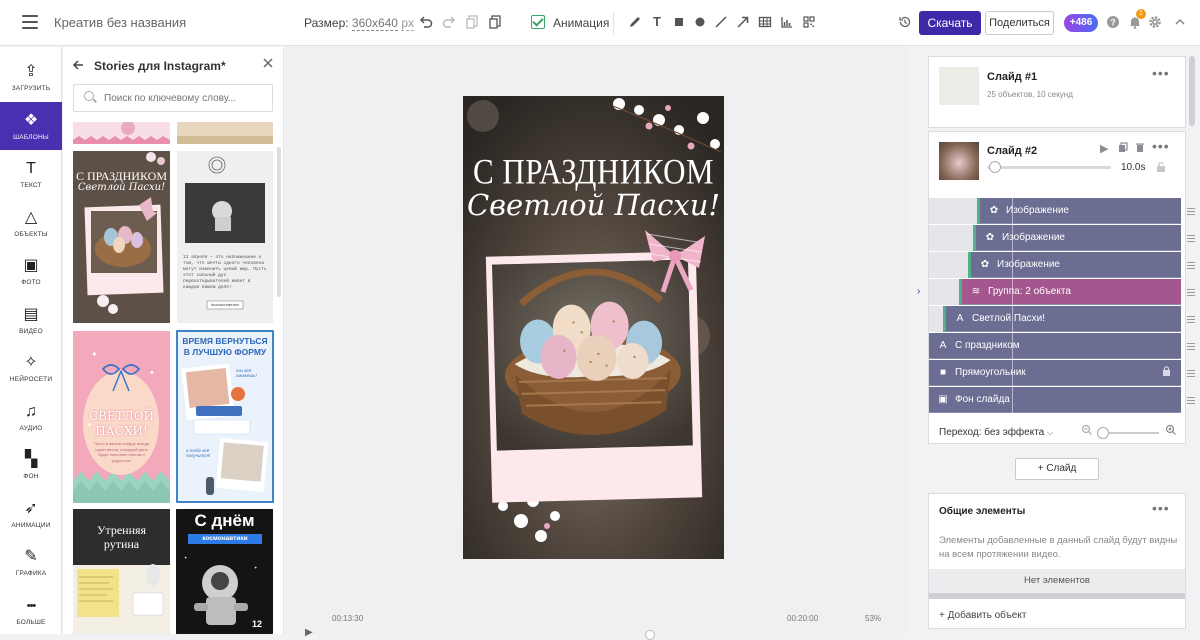  What do you see at coordinates (1055, 400) in the screenshot?
I see `layer-row: ▣ Фон слайда` at bounding box center [1055, 400].